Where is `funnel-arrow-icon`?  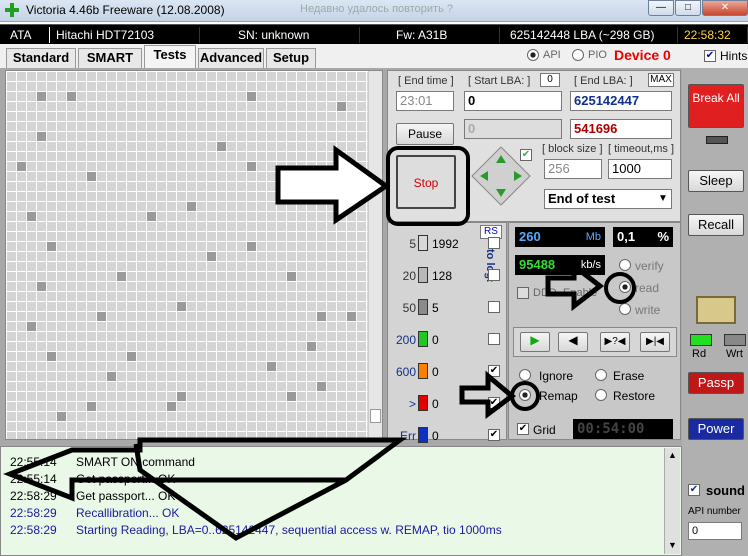
funnel-arrow-icon is located at coordinates (240, 492).